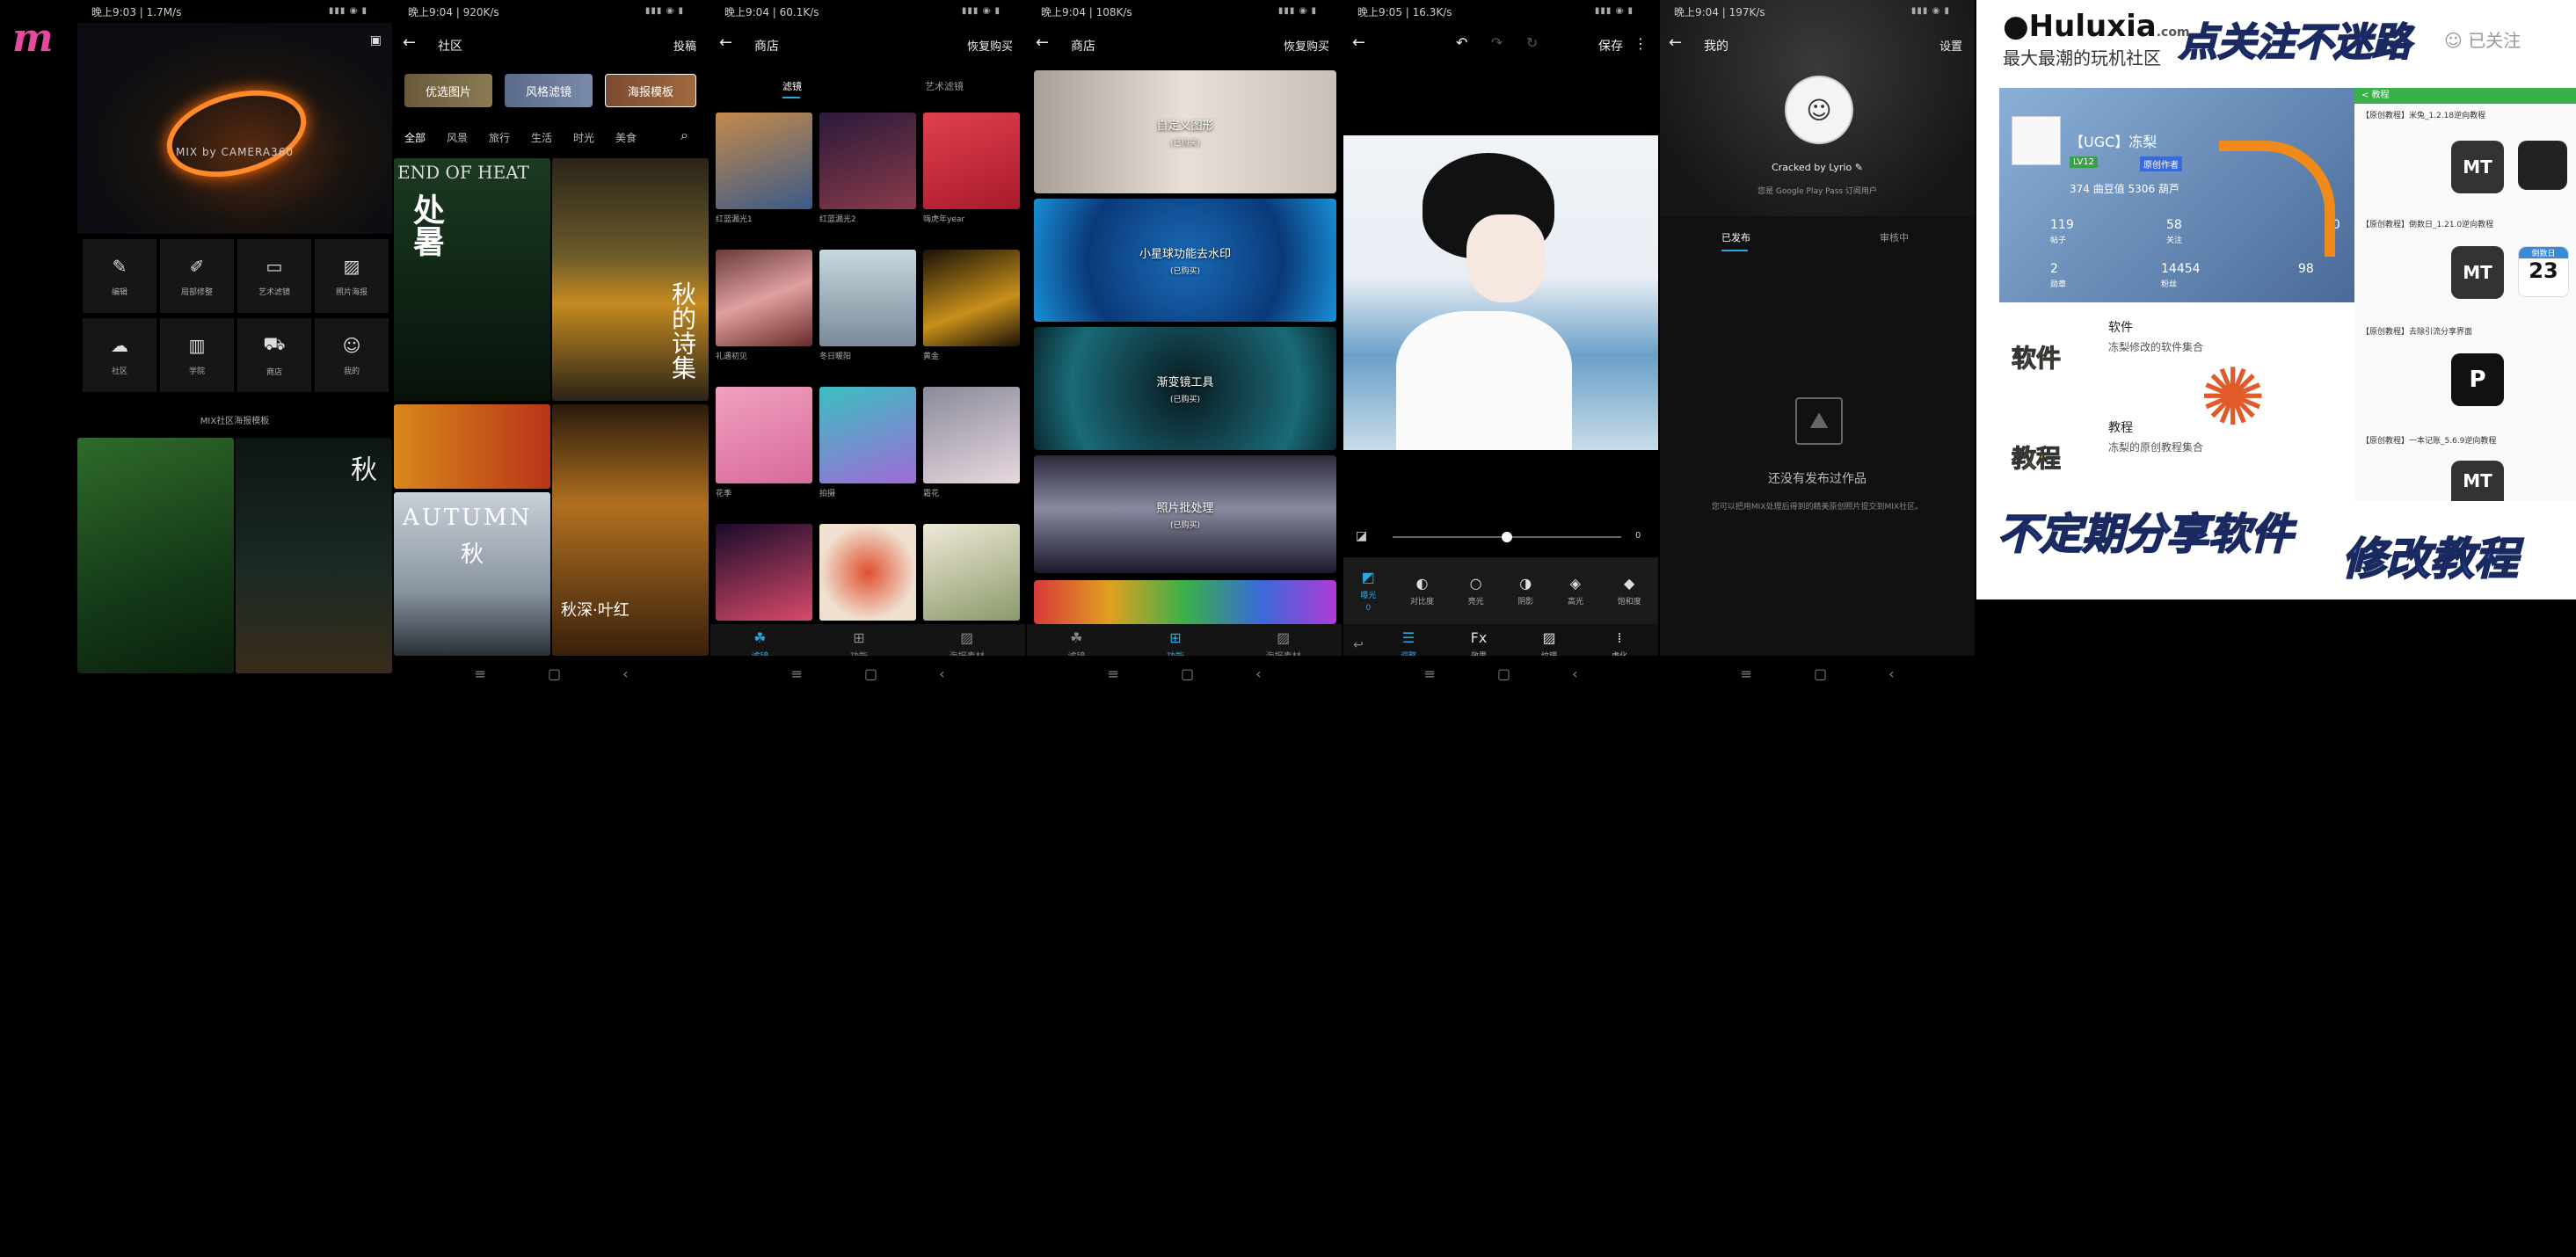 The height and width of the screenshot is (1257, 2576). What do you see at coordinates (1894, 237) in the screenshot?
I see `tab-reviewing: 审核中` at bounding box center [1894, 237].